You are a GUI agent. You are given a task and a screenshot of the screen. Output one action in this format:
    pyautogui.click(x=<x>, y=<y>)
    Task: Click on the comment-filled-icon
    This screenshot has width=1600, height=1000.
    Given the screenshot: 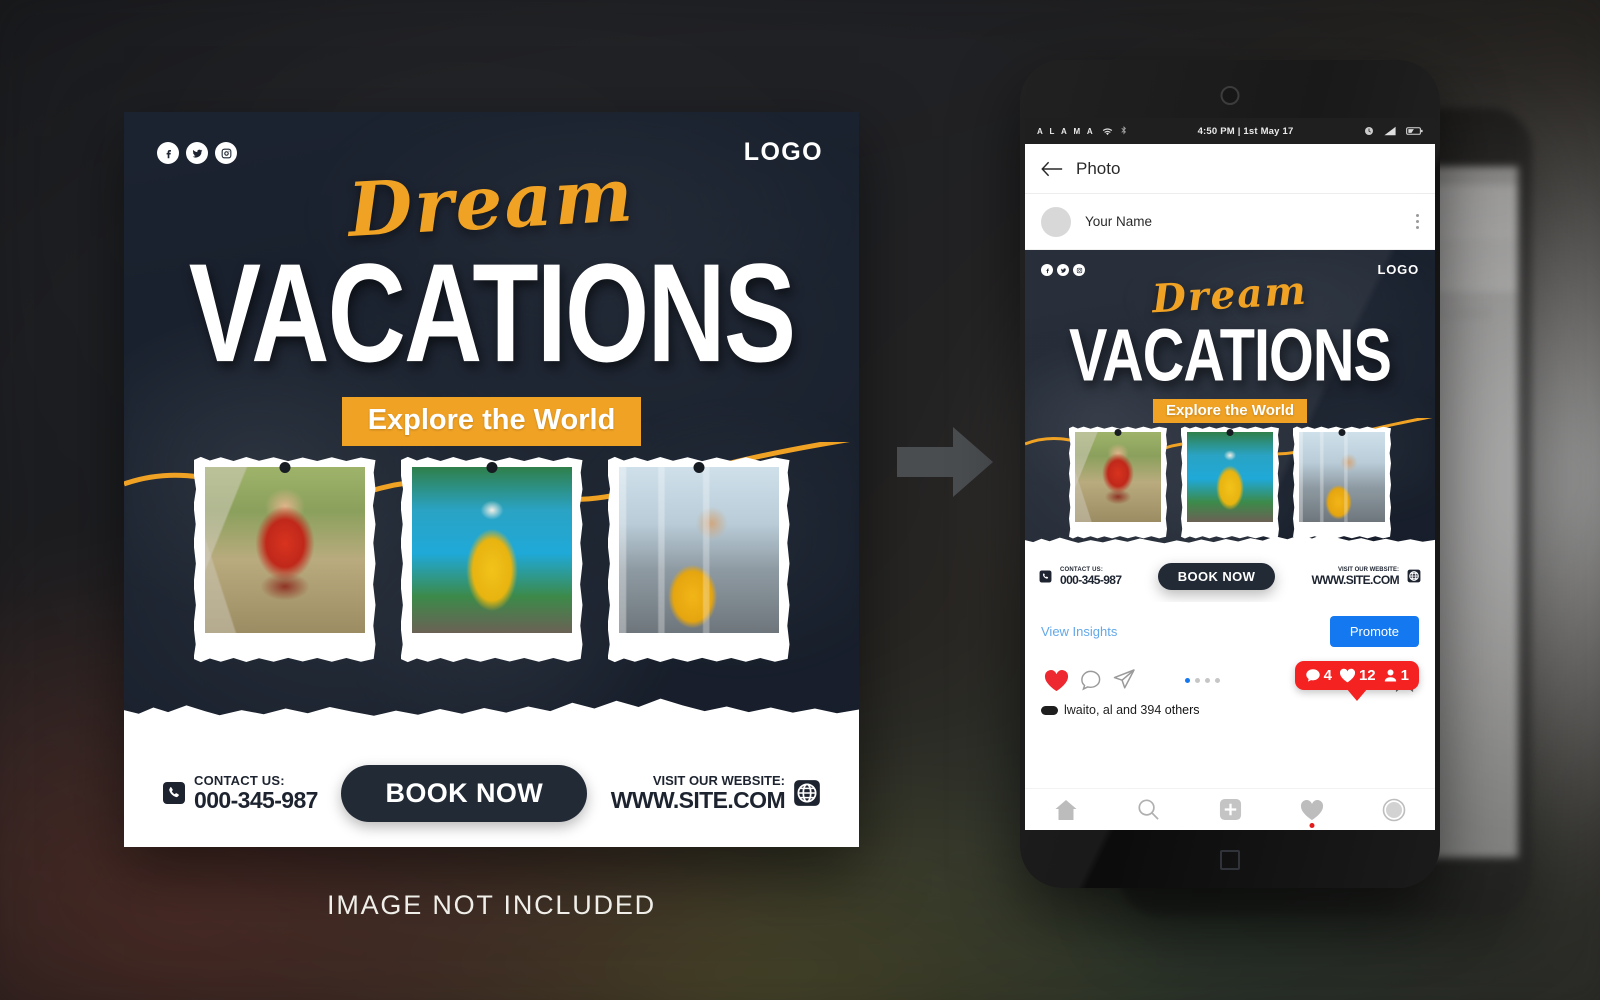 What is the action you would take?
    pyautogui.click(x=1313, y=676)
    